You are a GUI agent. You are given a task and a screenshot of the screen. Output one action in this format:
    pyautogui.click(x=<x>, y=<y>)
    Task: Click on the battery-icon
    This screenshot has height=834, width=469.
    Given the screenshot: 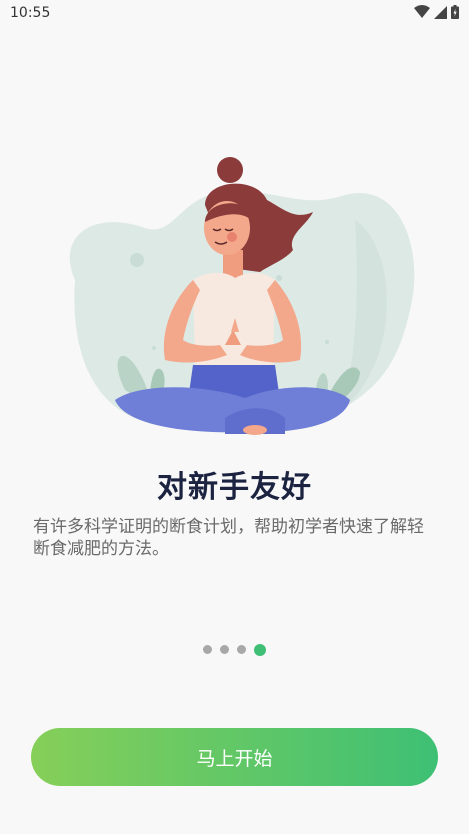 What is the action you would take?
    pyautogui.click(x=455, y=12)
    